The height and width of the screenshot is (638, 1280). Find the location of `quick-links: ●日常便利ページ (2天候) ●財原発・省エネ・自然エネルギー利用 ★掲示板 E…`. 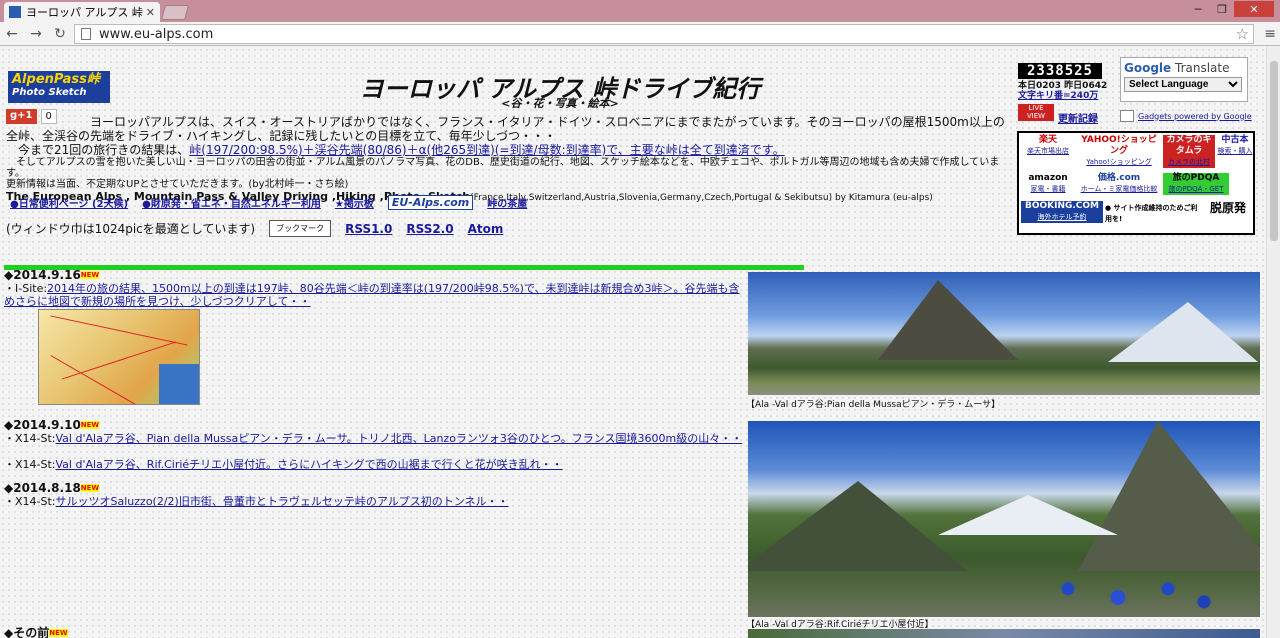

quick-links: ●日常便利ページ (2天候) ●財原発・省エネ・自然エネルギー利用 ★掲示板 E… is located at coordinates (268, 202).